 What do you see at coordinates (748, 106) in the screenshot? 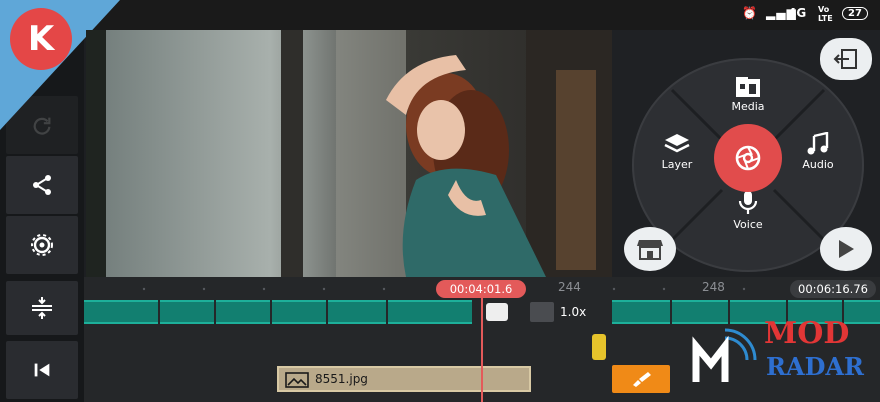
I see `media-label: Media` at bounding box center [748, 106].